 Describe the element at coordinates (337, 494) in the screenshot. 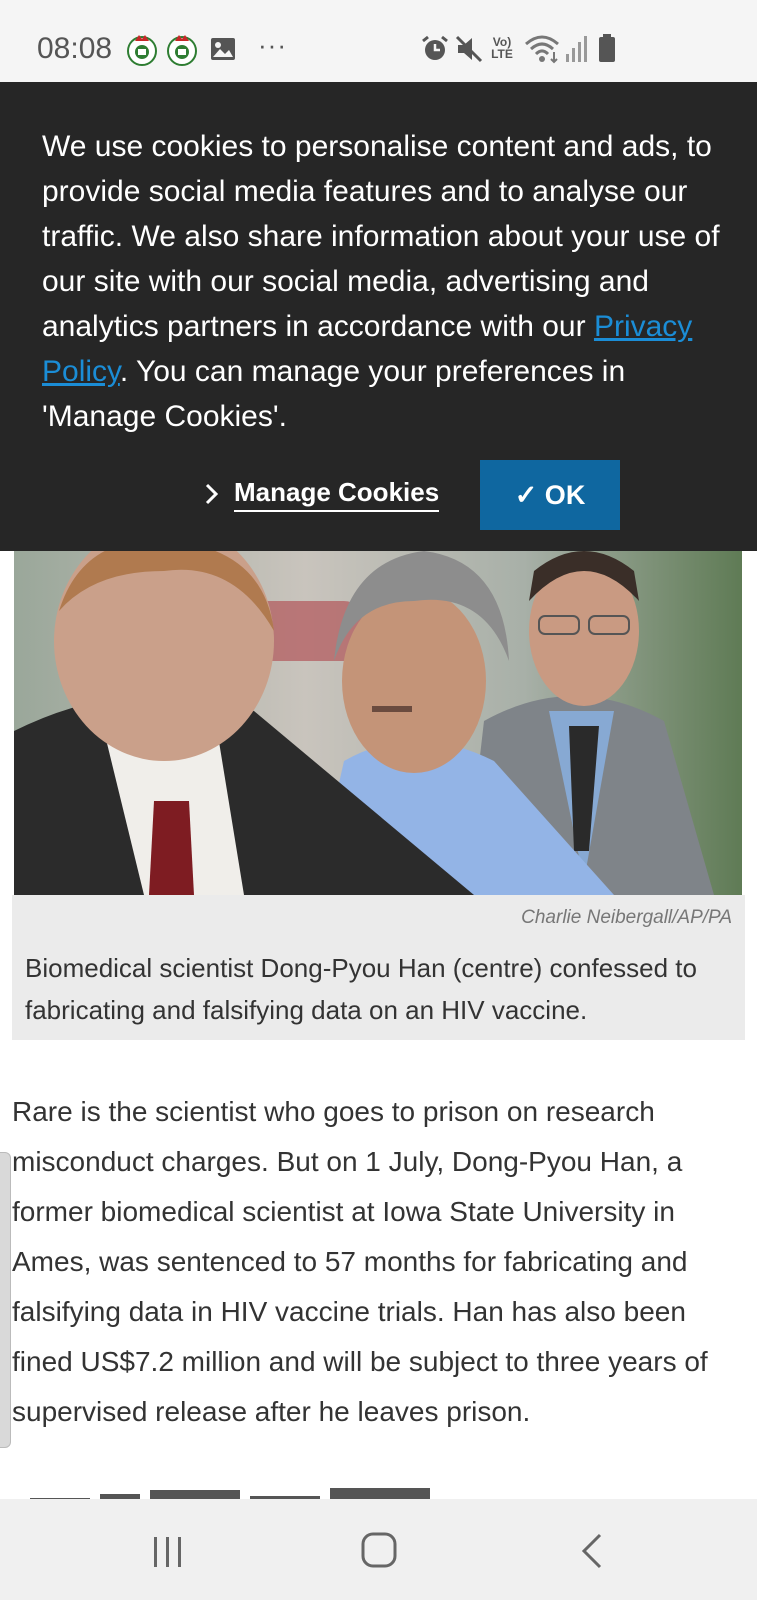

I see `manage-cookies-label: Manage Cookies` at that location.